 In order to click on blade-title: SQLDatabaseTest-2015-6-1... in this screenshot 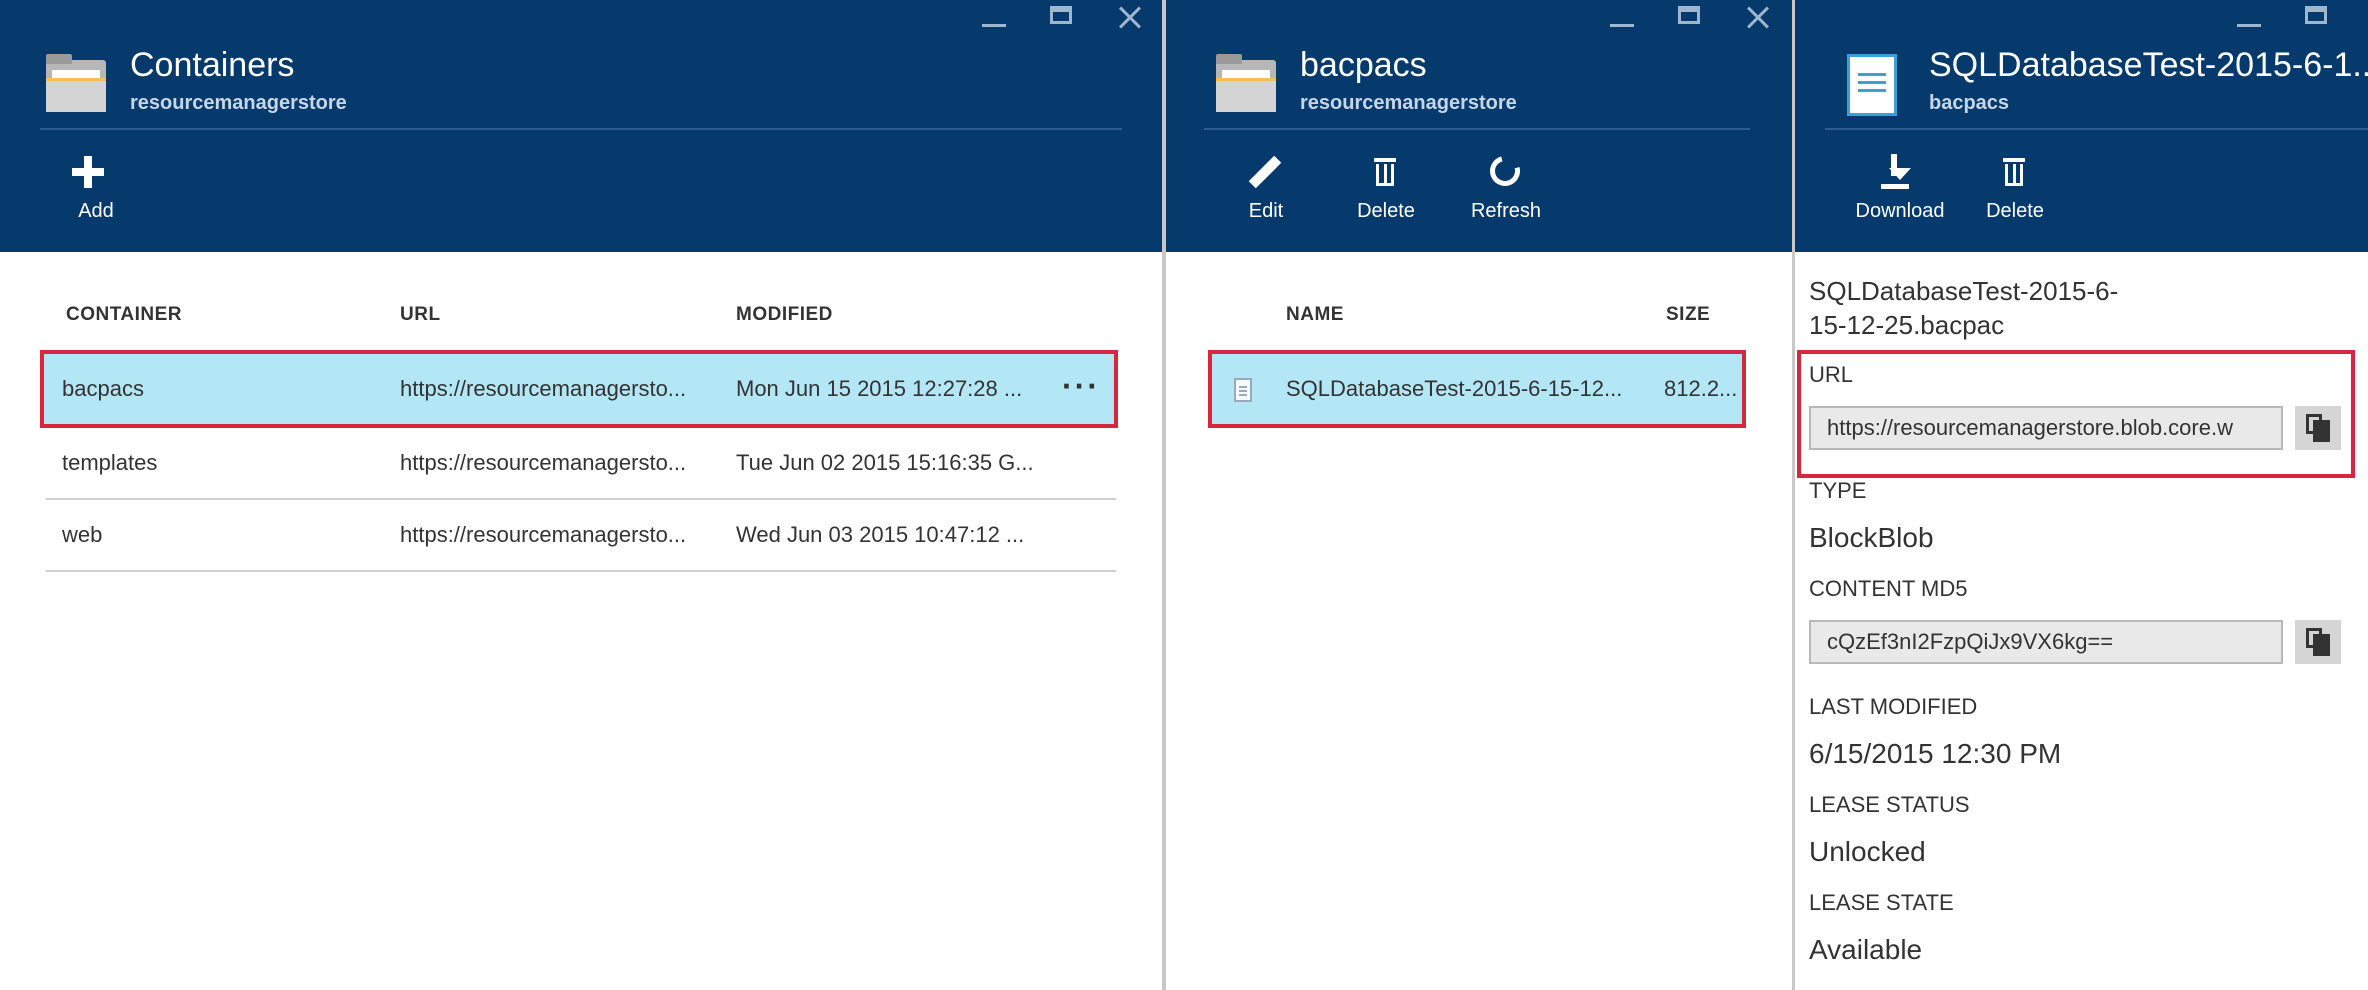, I will do `click(2148, 65)`.